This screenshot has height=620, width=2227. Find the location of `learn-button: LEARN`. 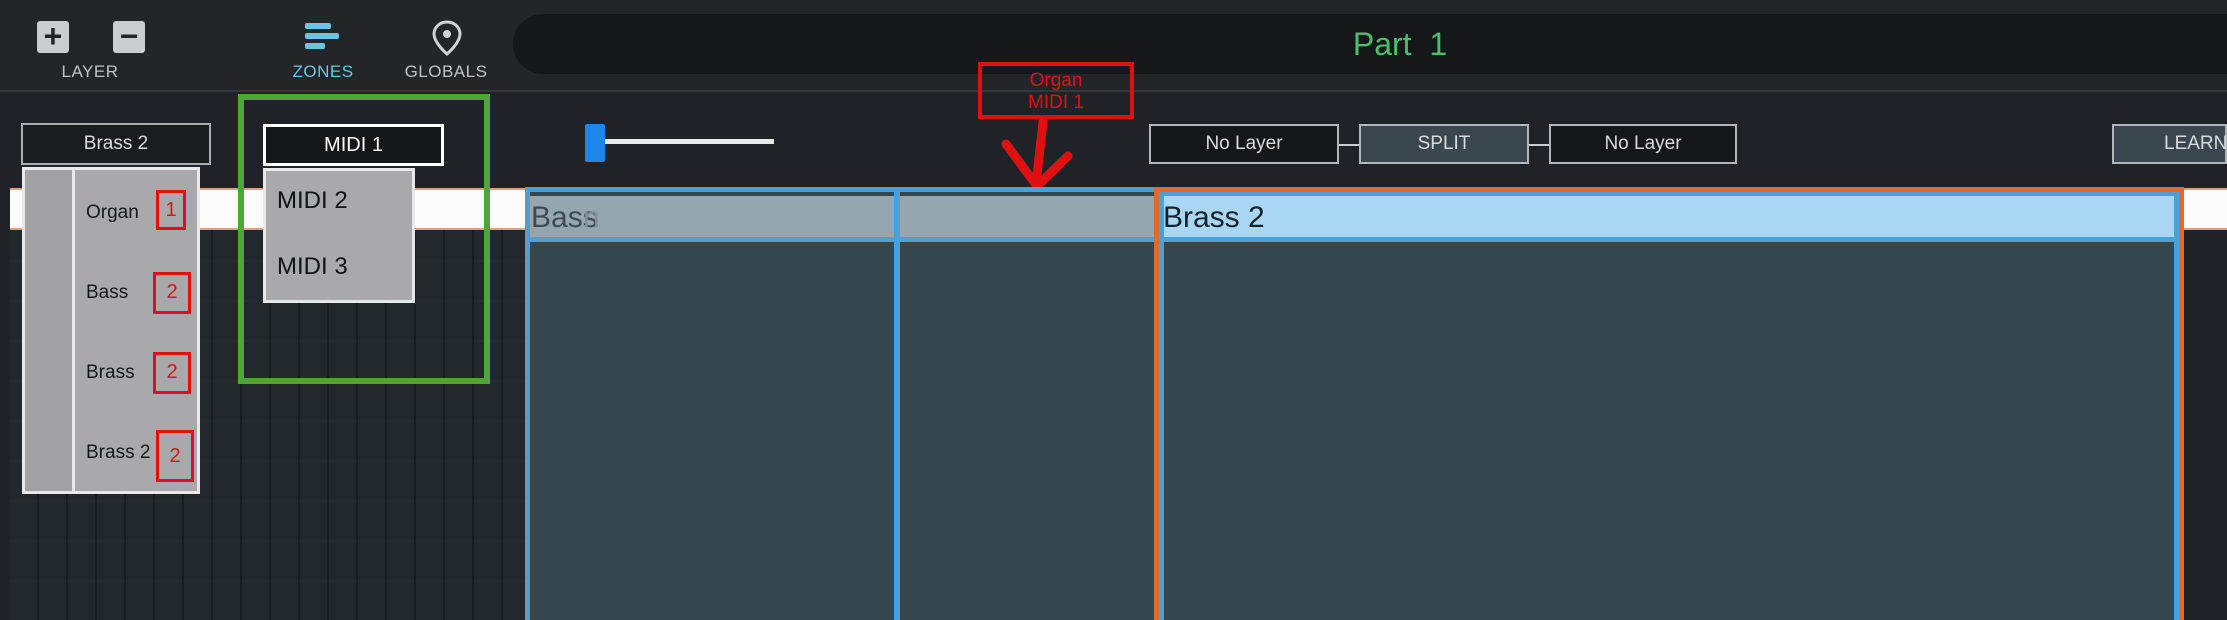

learn-button: LEARN is located at coordinates (2169, 144).